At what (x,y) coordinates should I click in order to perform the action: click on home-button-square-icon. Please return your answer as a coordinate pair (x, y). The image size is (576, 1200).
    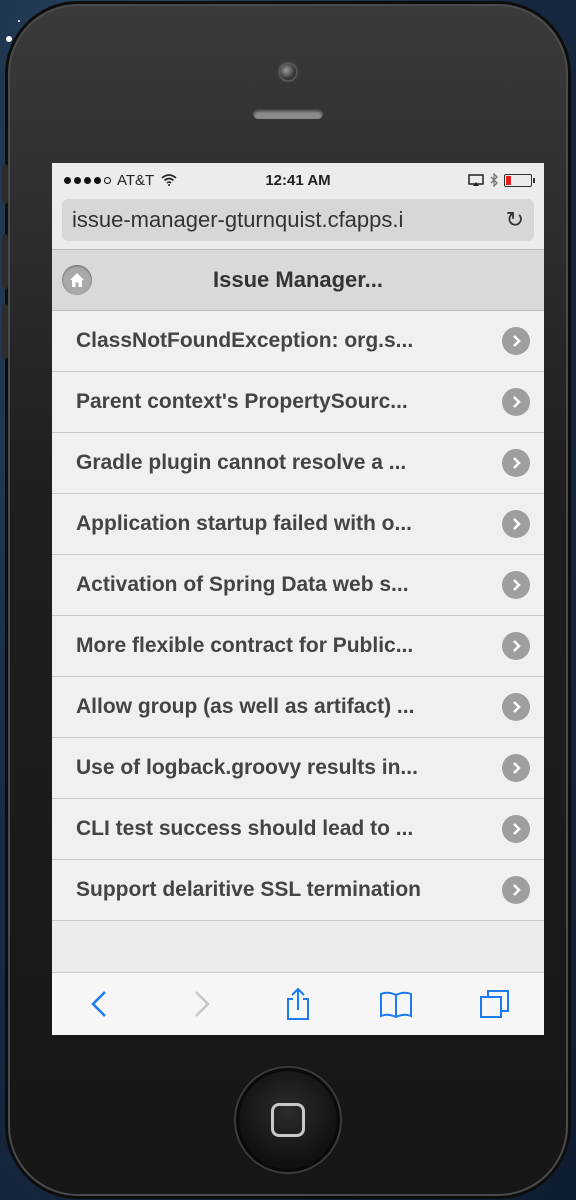
    Looking at the image, I should click on (288, 1120).